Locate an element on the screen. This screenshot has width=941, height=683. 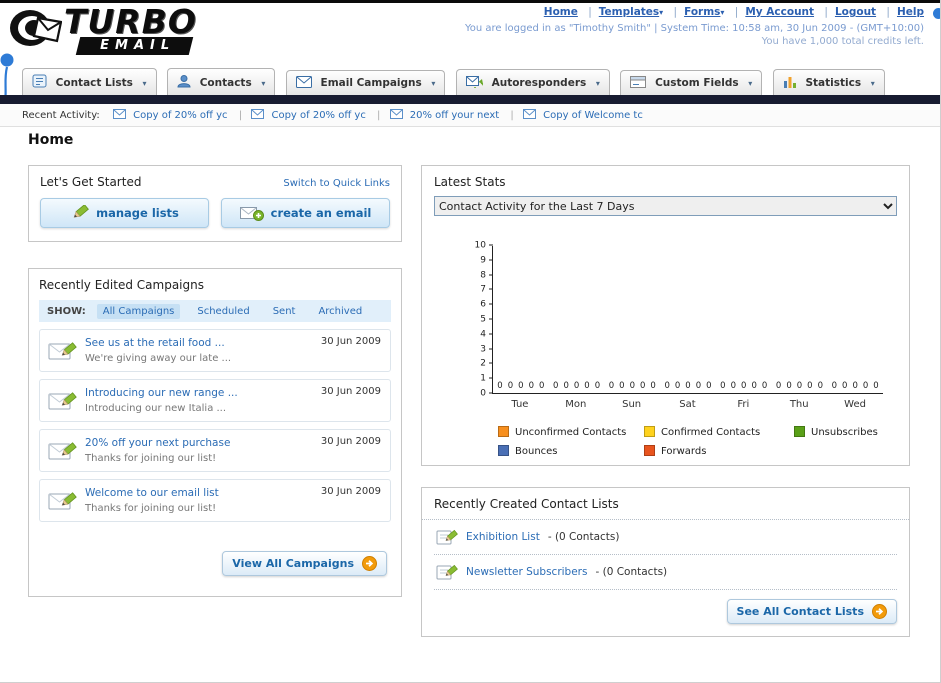
tab-contact-lists: Contact Lists is located at coordinates (89, 81).